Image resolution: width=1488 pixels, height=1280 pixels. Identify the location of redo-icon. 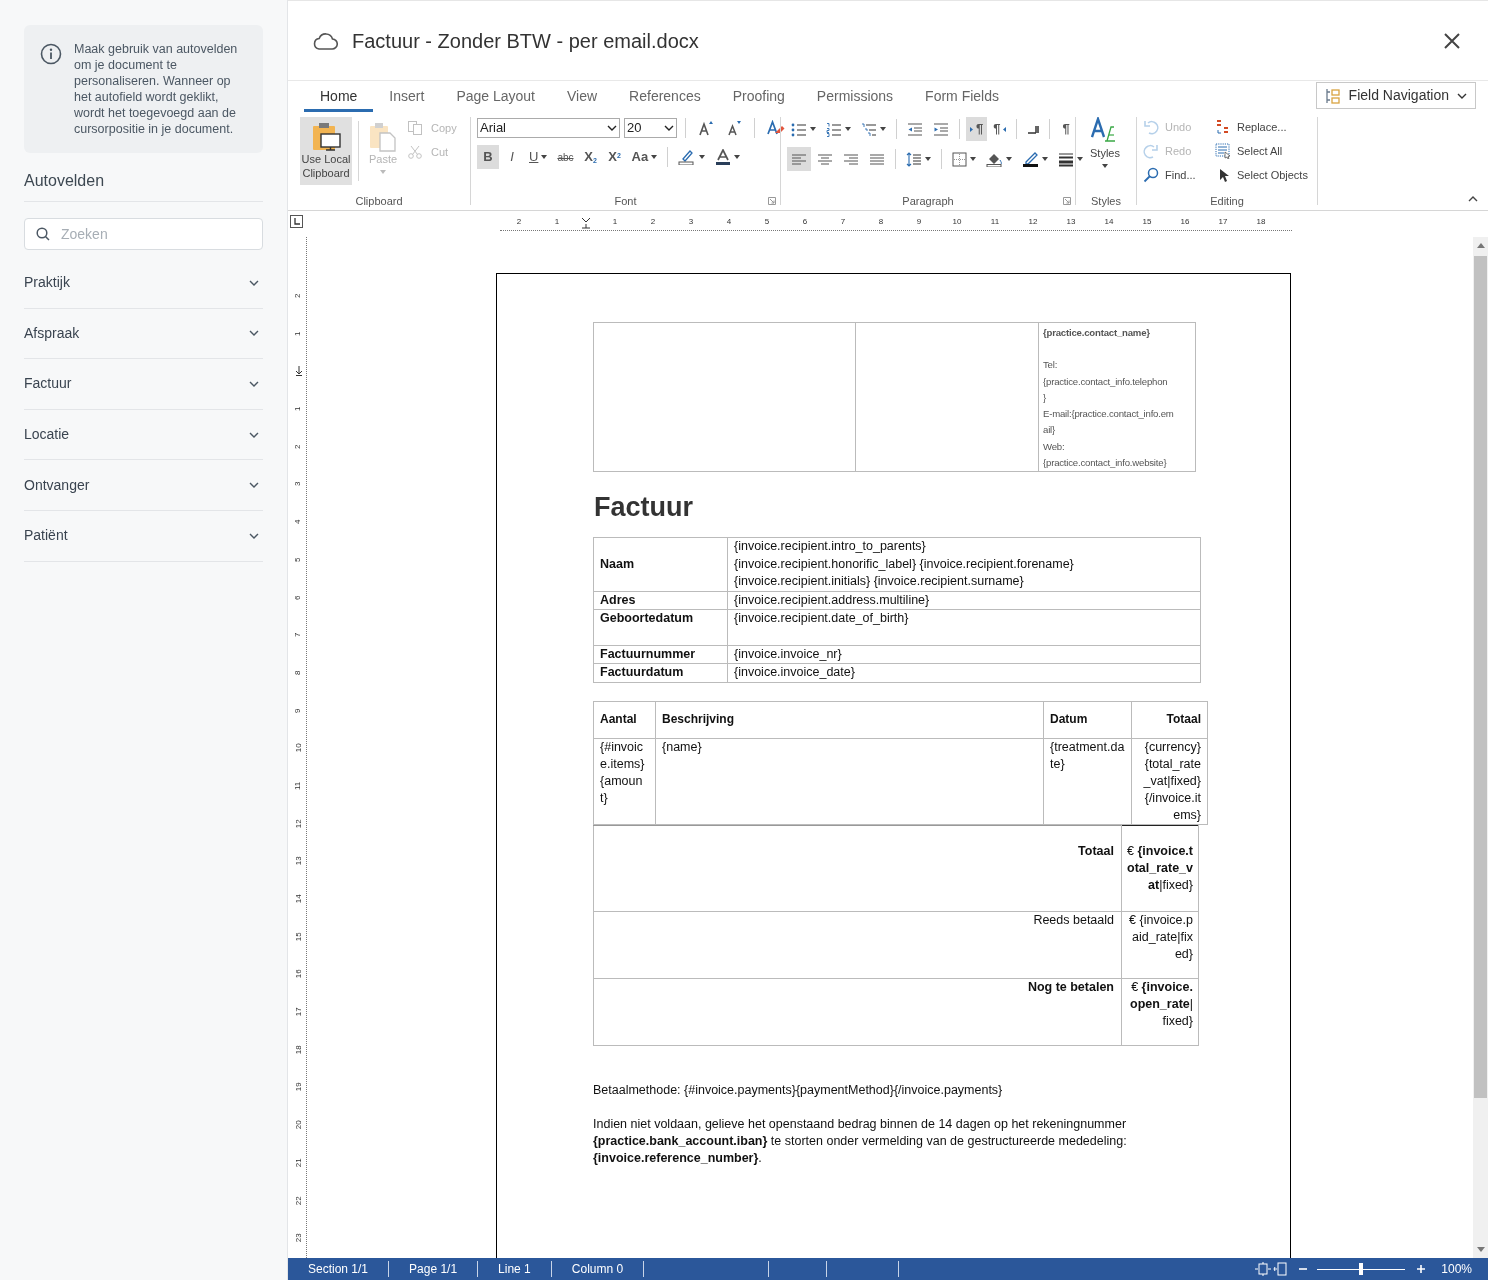
(1151, 151).